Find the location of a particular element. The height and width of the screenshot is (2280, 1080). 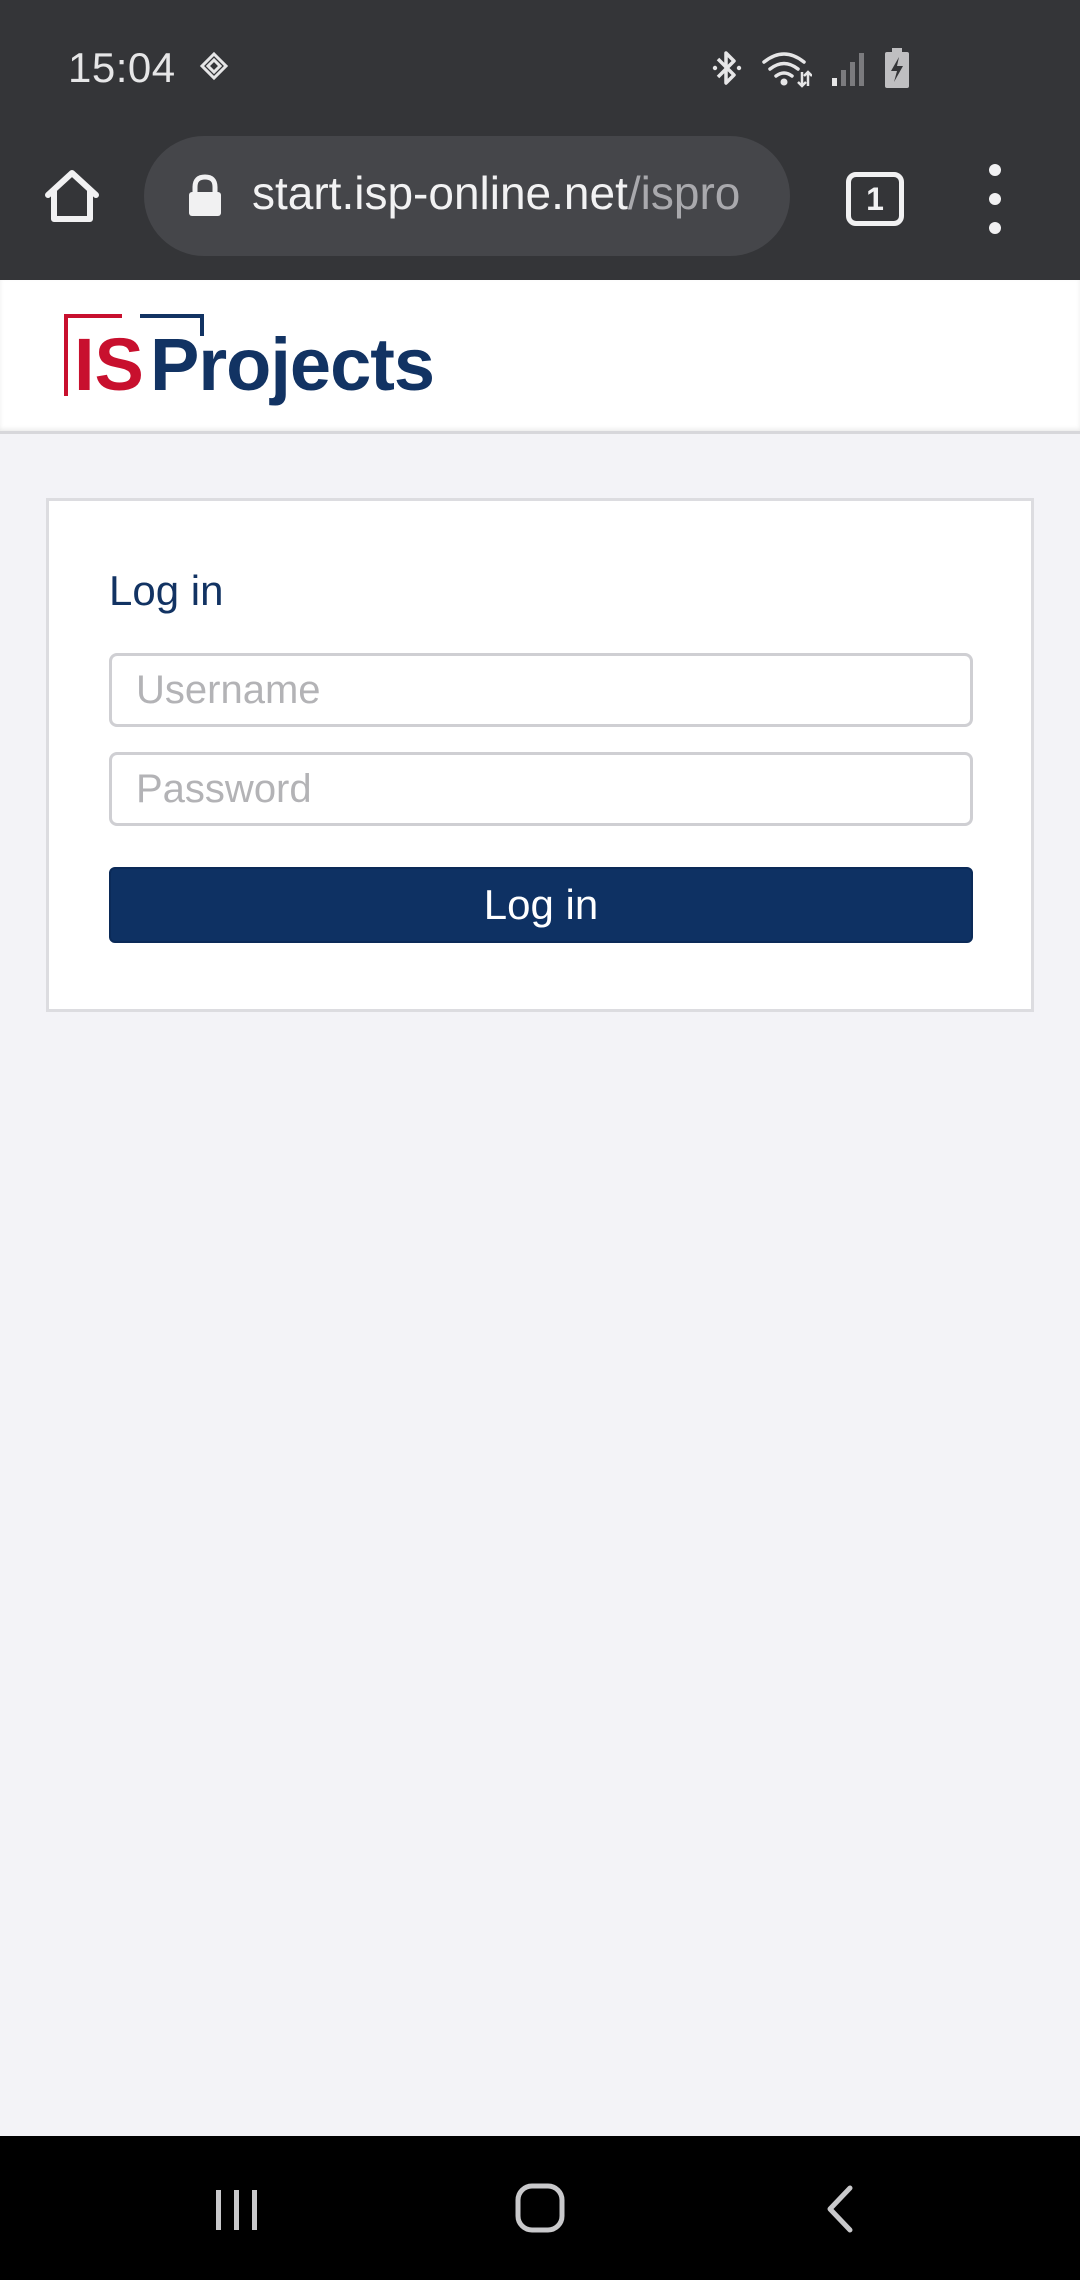

home-nav-icon is located at coordinates (540, 2208).